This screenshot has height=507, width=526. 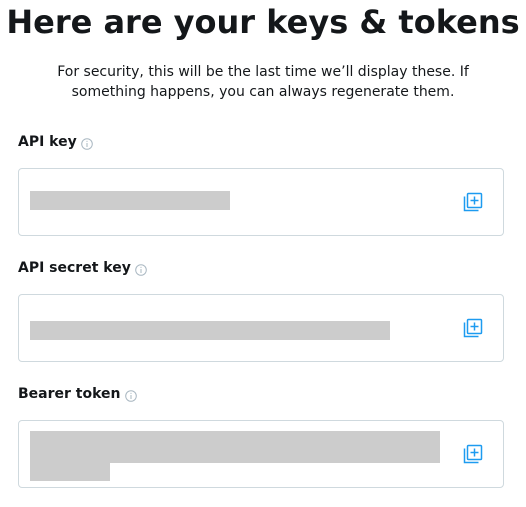 I want to click on api-secret-key-label-text: API secret key, so click(x=74, y=268).